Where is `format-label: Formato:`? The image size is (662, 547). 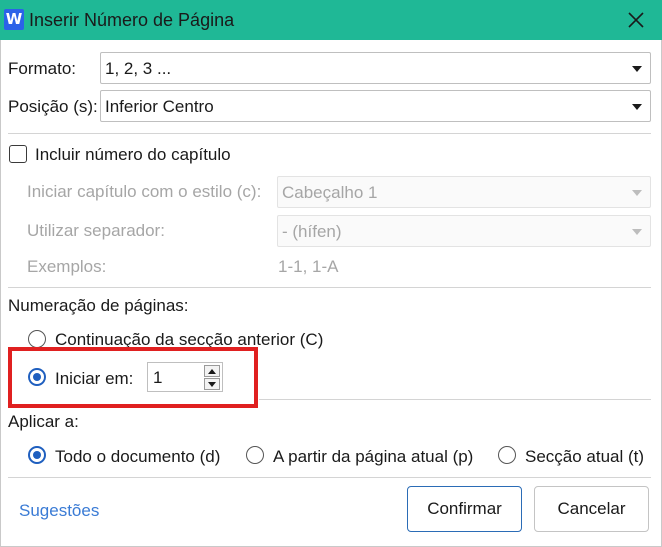 format-label: Formato: is located at coordinates (42, 68).